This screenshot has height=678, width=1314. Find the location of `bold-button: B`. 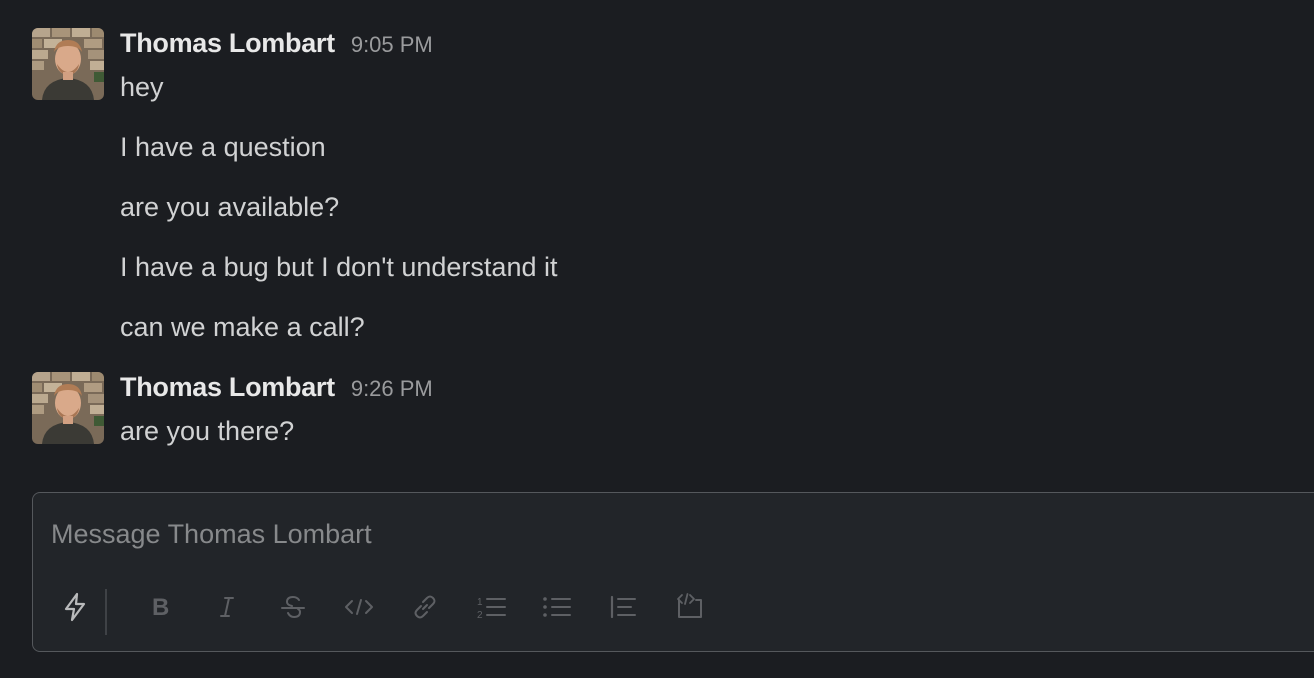

bold-button: B is located at coordinates (161, 607).